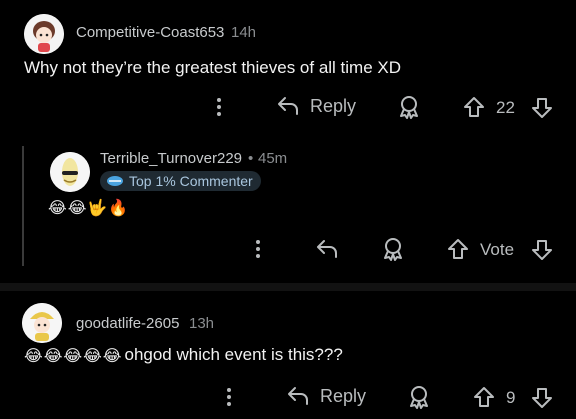  I want to click on comment-username: Competitive-Coast653, so click(150, 32).